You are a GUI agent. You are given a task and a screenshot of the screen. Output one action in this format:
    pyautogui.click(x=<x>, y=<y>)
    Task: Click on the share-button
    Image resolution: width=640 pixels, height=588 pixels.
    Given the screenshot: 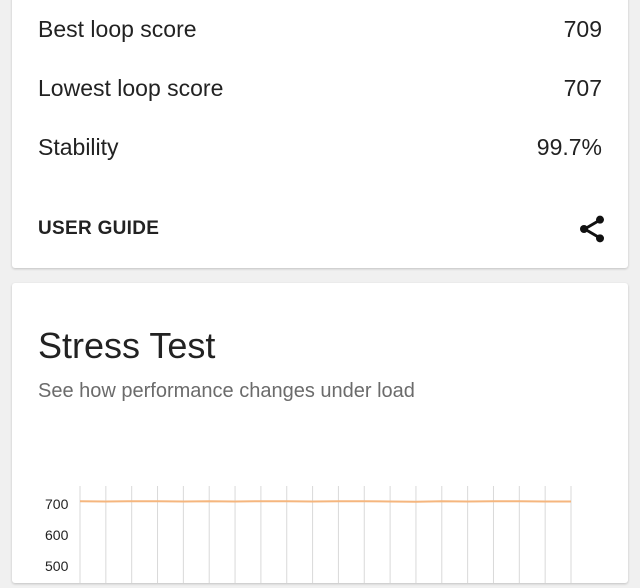 What is the action you would take?
    pyautogui.click(x=592, y=229)
    